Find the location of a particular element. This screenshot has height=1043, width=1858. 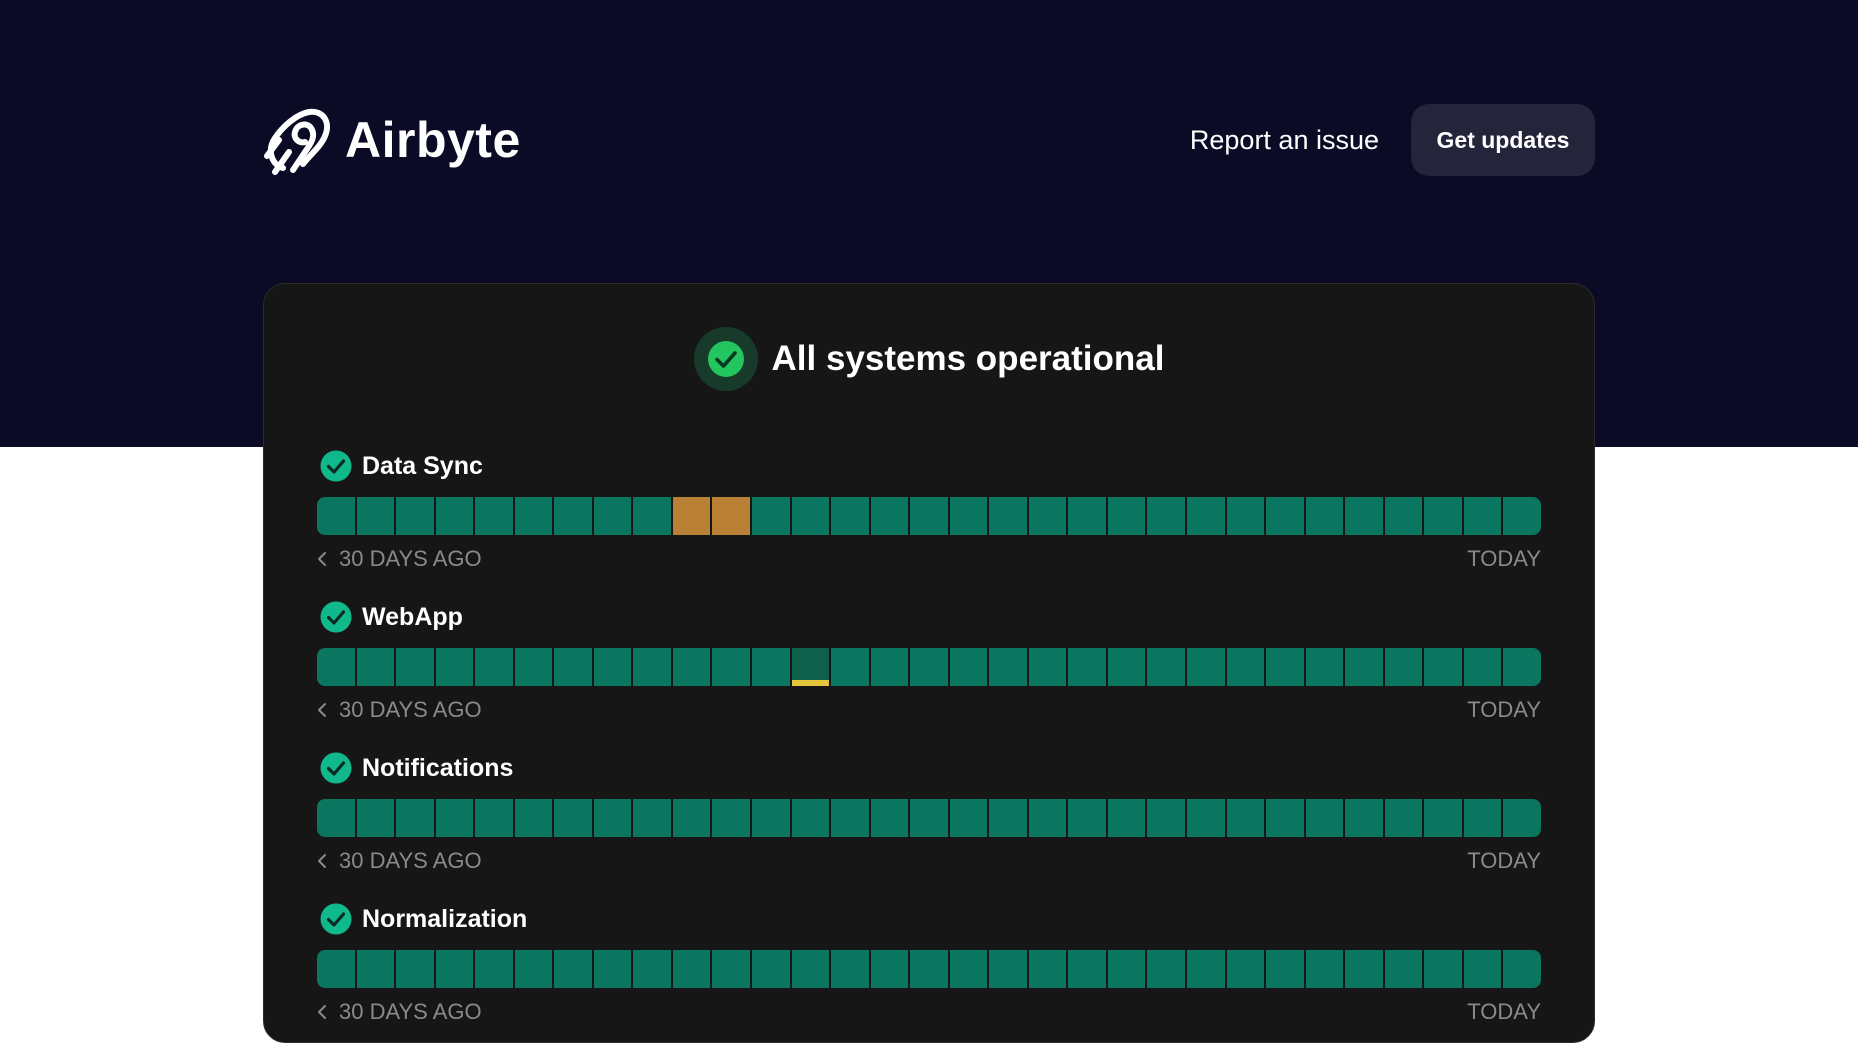

report-issue-link: Report an issue is located at coordinates (1284, 140).